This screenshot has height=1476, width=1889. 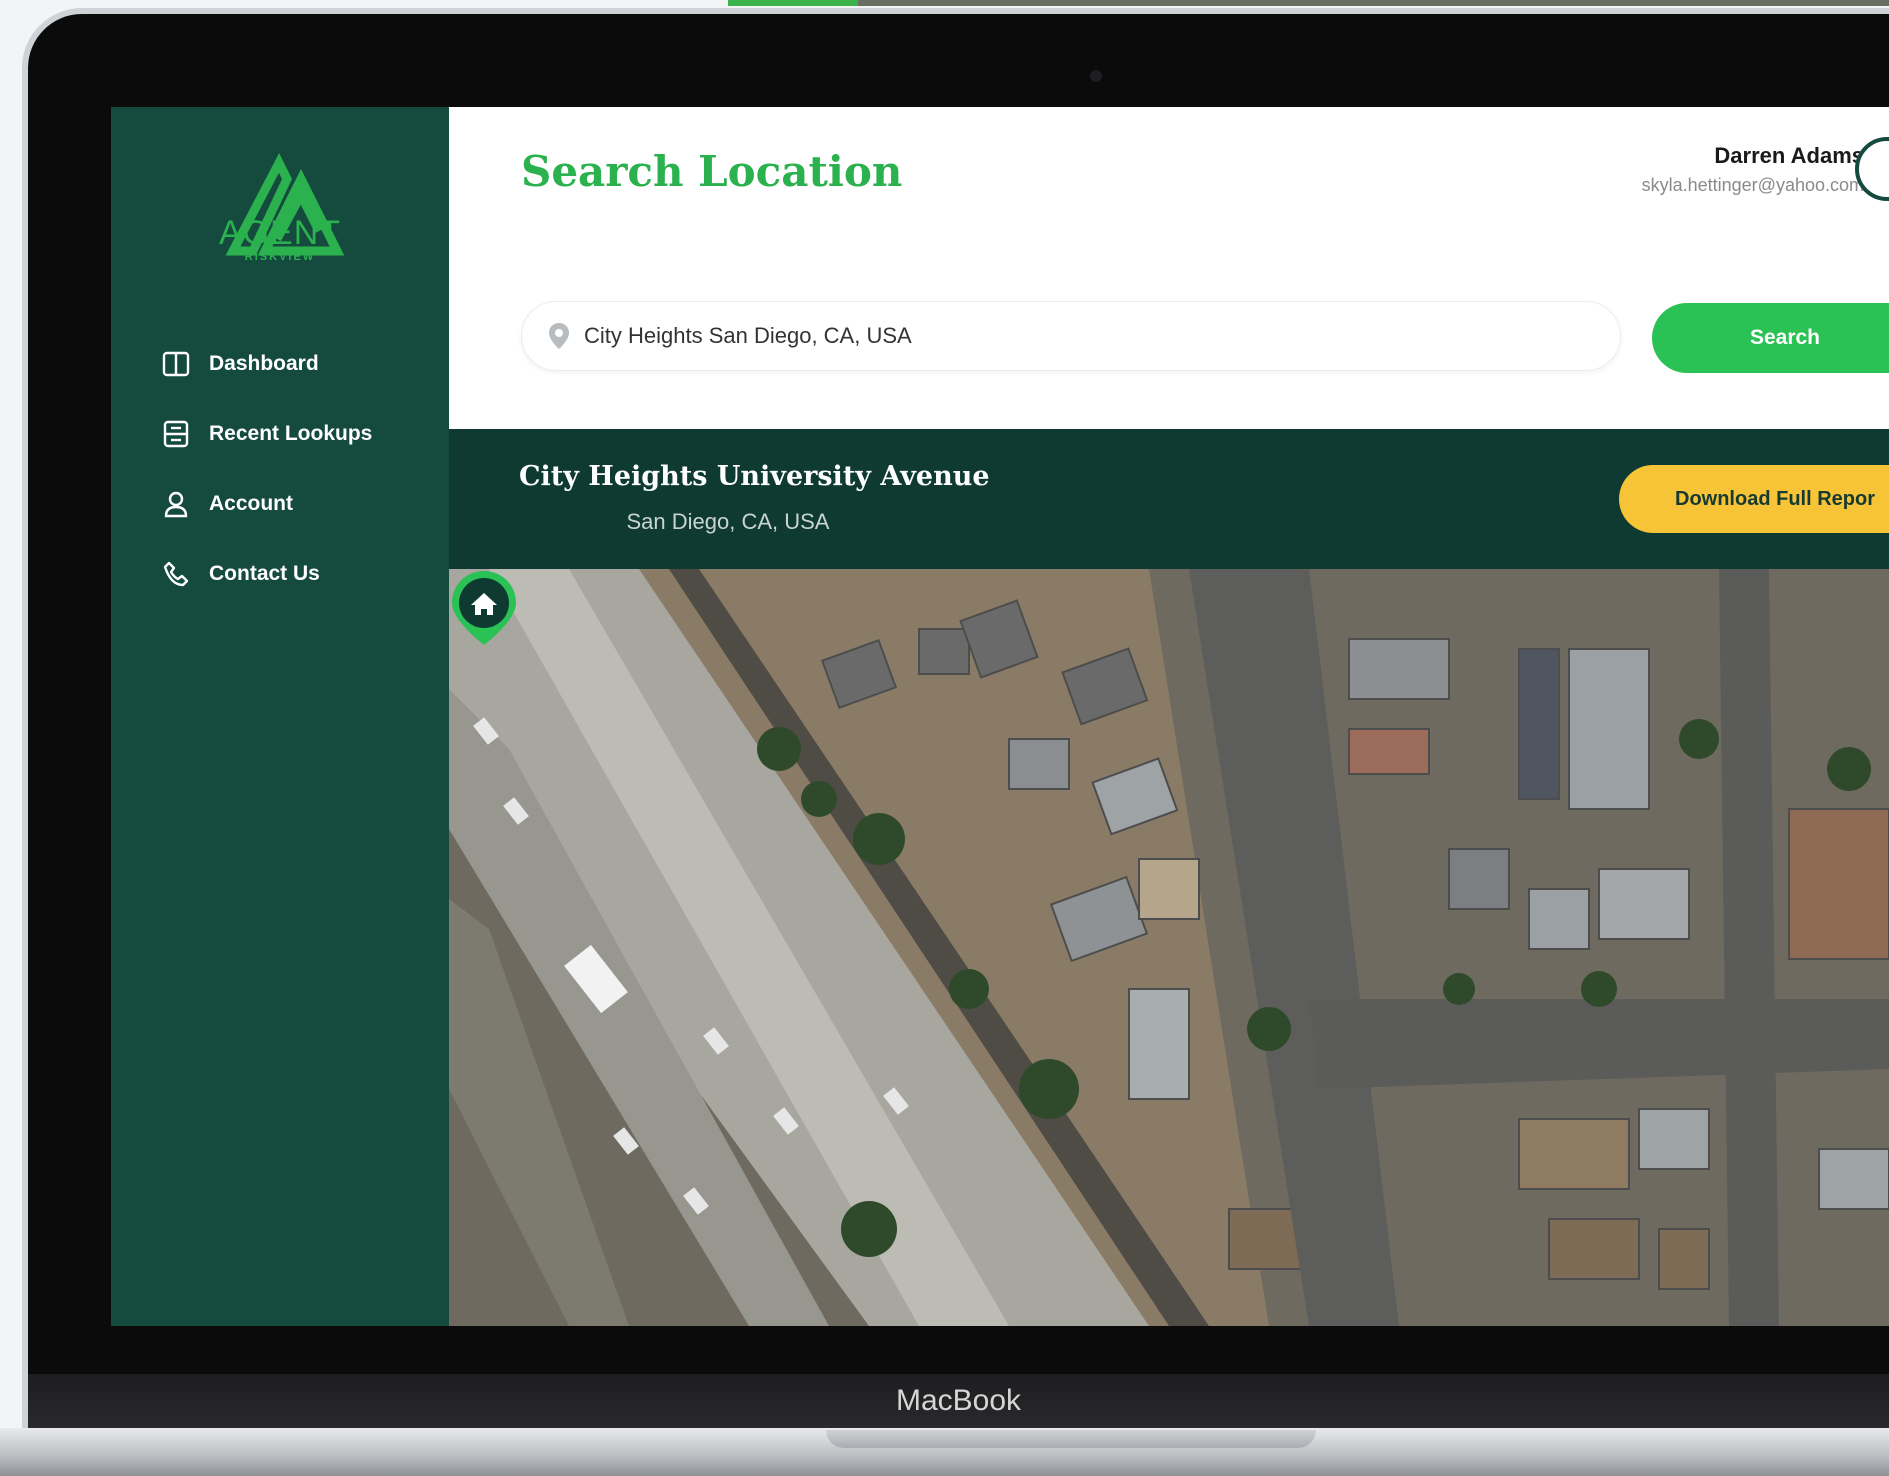 I want to click on sidebar-item-label: Dashboard, so click(x=264, y=363).